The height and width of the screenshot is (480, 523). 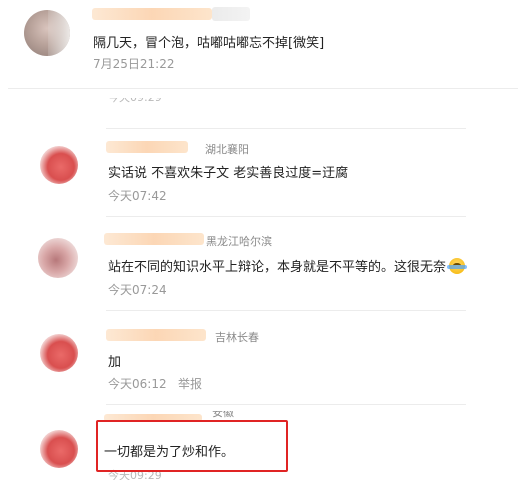 What do you see at coordinates (457, 266) in the screenshot?
I see `facepalm-emoji-icon` at bounding box center [457, 266].